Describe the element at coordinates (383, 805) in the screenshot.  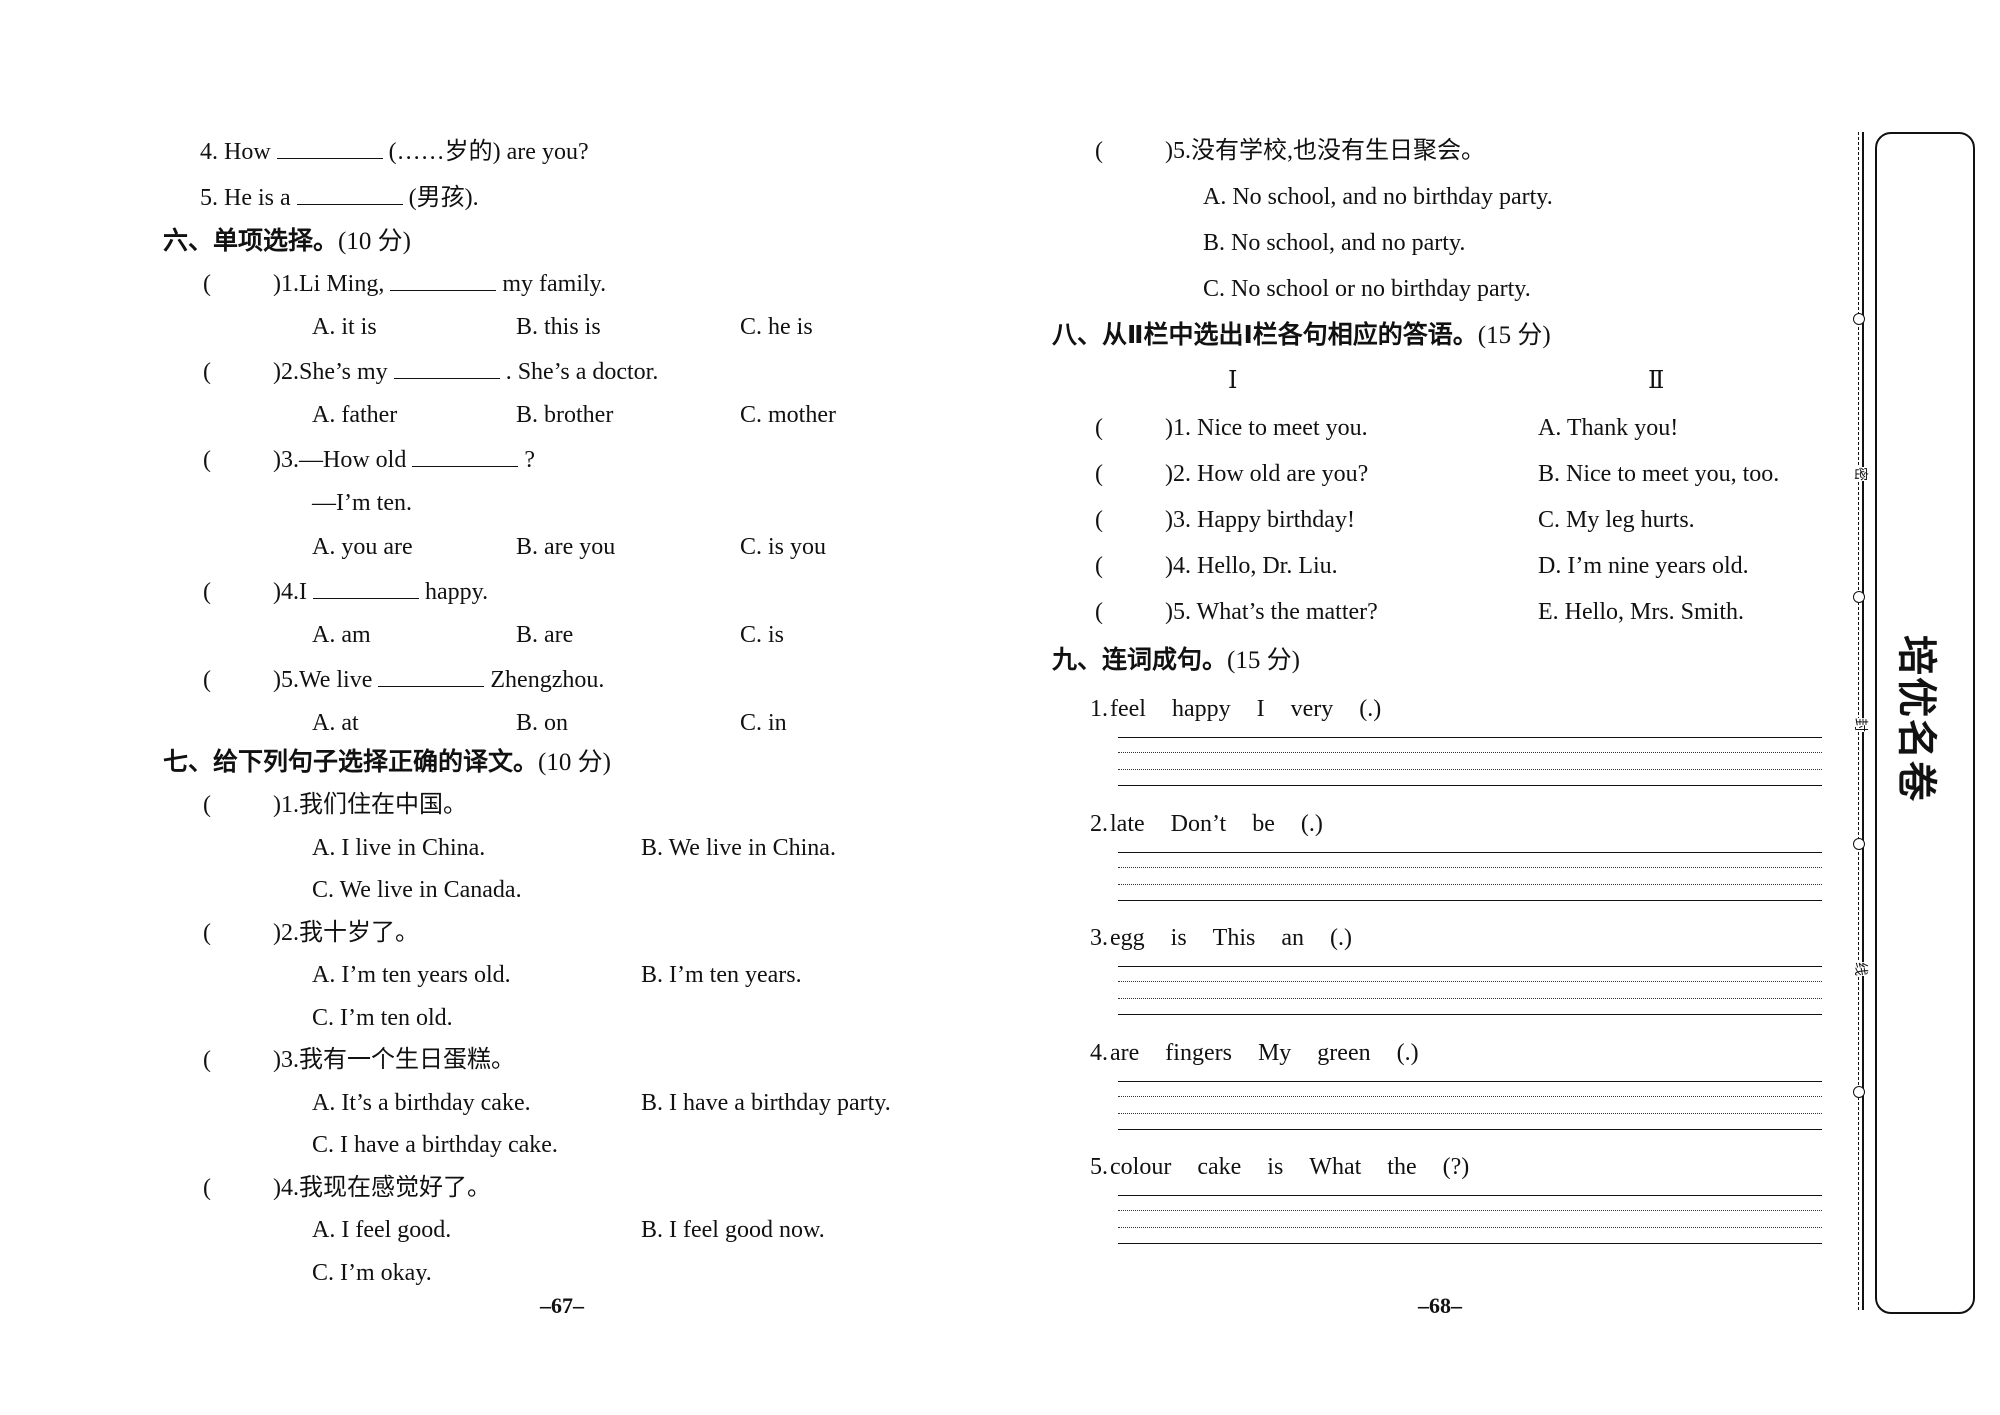
I see `question-stem: 我们住在中国。` at that location.